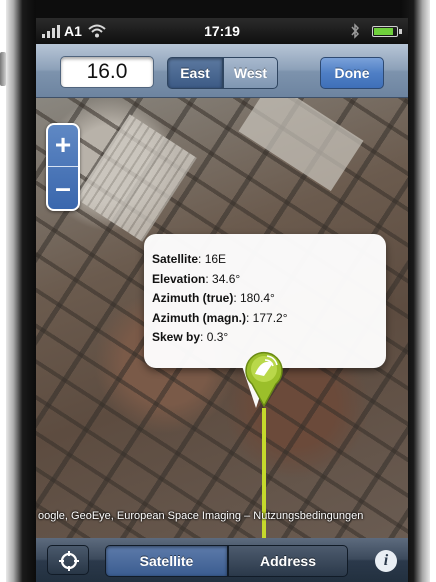 The height and width of the screenshot is (582, 436). Describe the element at coordinates (179, 278) in the screenshot. I see `elevation-label: Elevation` at that location.